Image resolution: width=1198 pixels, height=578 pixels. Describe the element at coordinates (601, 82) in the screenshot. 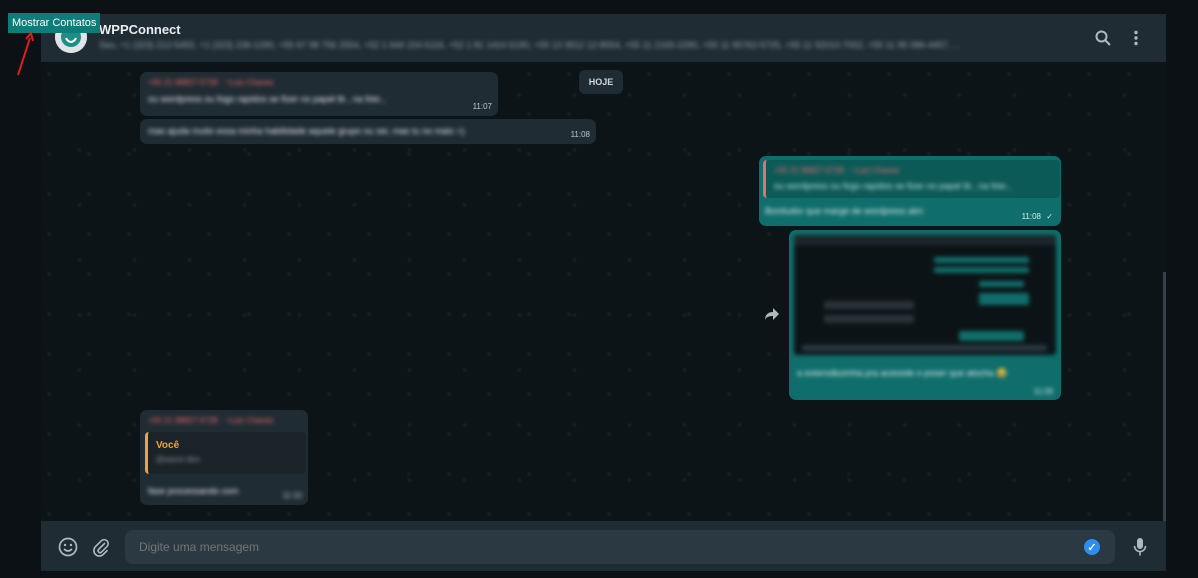

I see `day-divider: HOJE` at that location.